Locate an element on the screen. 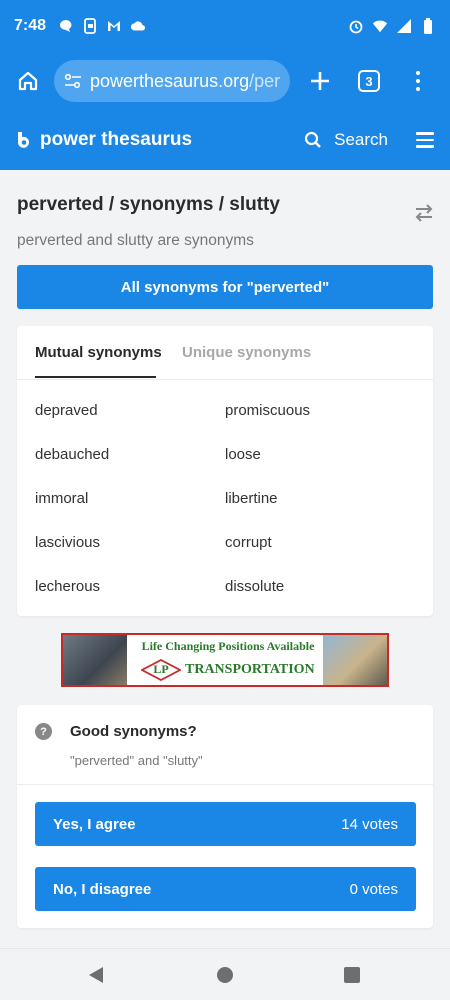 Image resolution: width=450 pixels, height=1000 pixels. phone-lock-icon is located at coordinates (90, 26).